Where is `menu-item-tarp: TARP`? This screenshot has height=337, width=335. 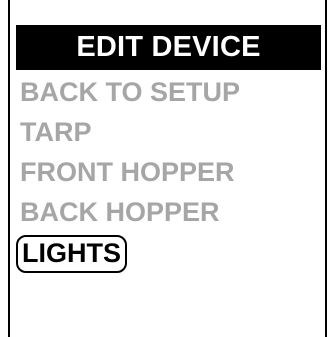
menu-item-tarp: TARP is located at coordinates (130, 132).